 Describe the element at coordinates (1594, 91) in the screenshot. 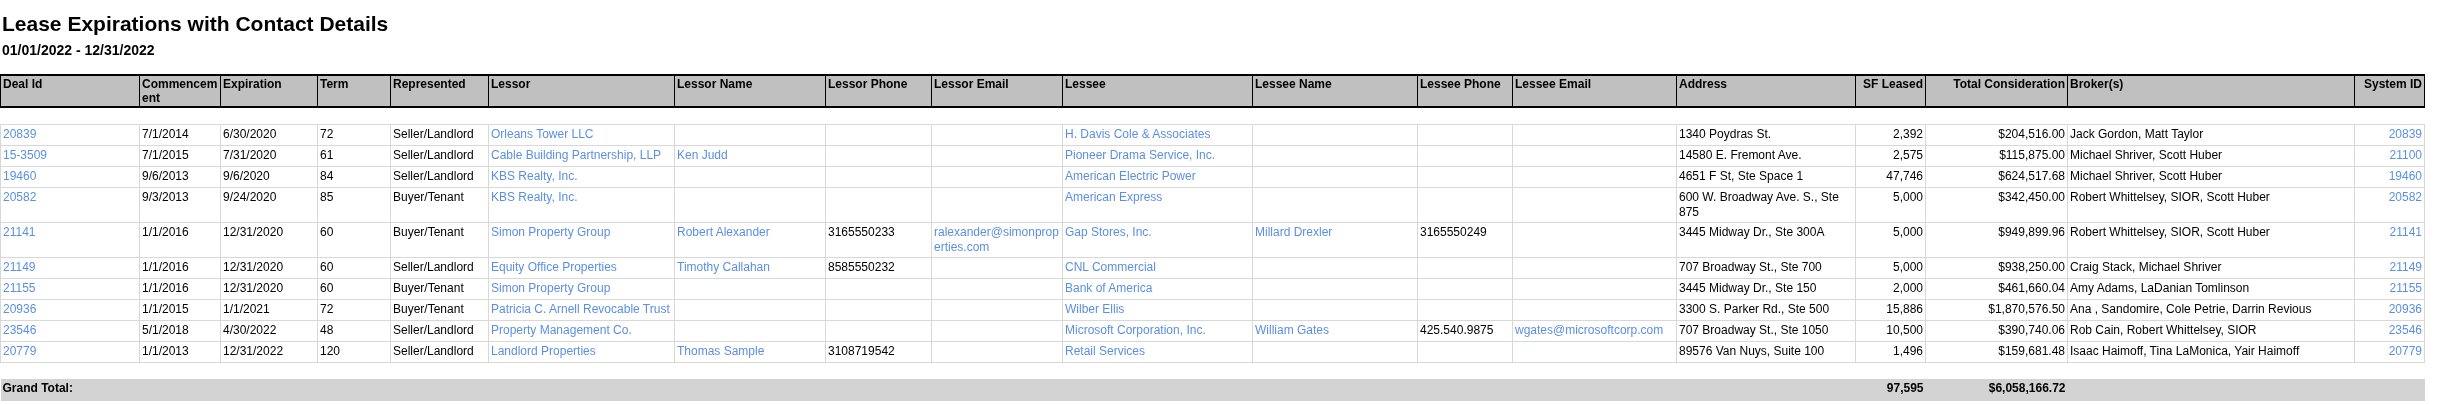

I see `column-header: Lessee Email` at that location.